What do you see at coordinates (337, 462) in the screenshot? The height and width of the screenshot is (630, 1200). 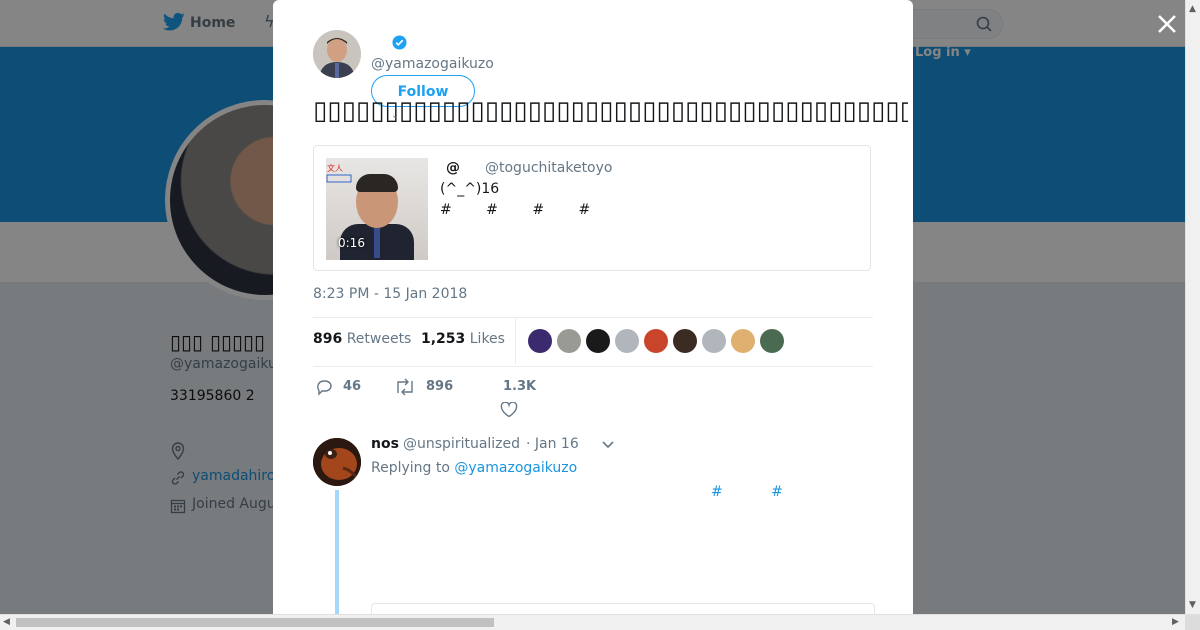 I see `reply-author-avatar` at bounding box center [337, 462].